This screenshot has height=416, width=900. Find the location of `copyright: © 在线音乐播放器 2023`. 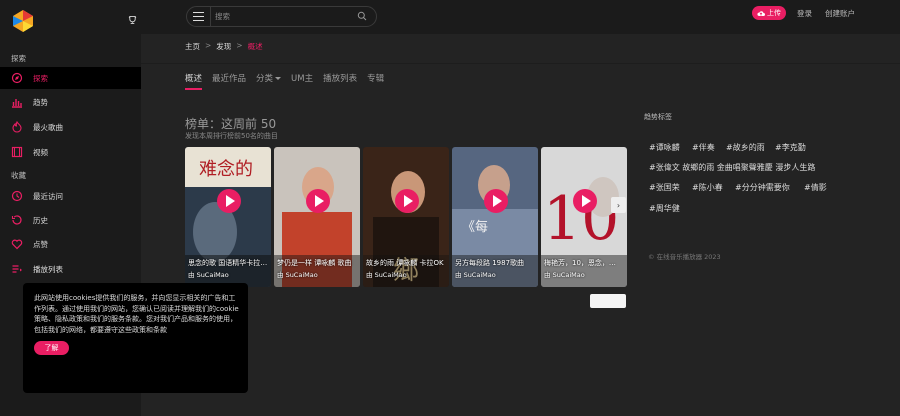

copyright: © 在线音乐播放器 2023 is located at coordinates (684, 257).